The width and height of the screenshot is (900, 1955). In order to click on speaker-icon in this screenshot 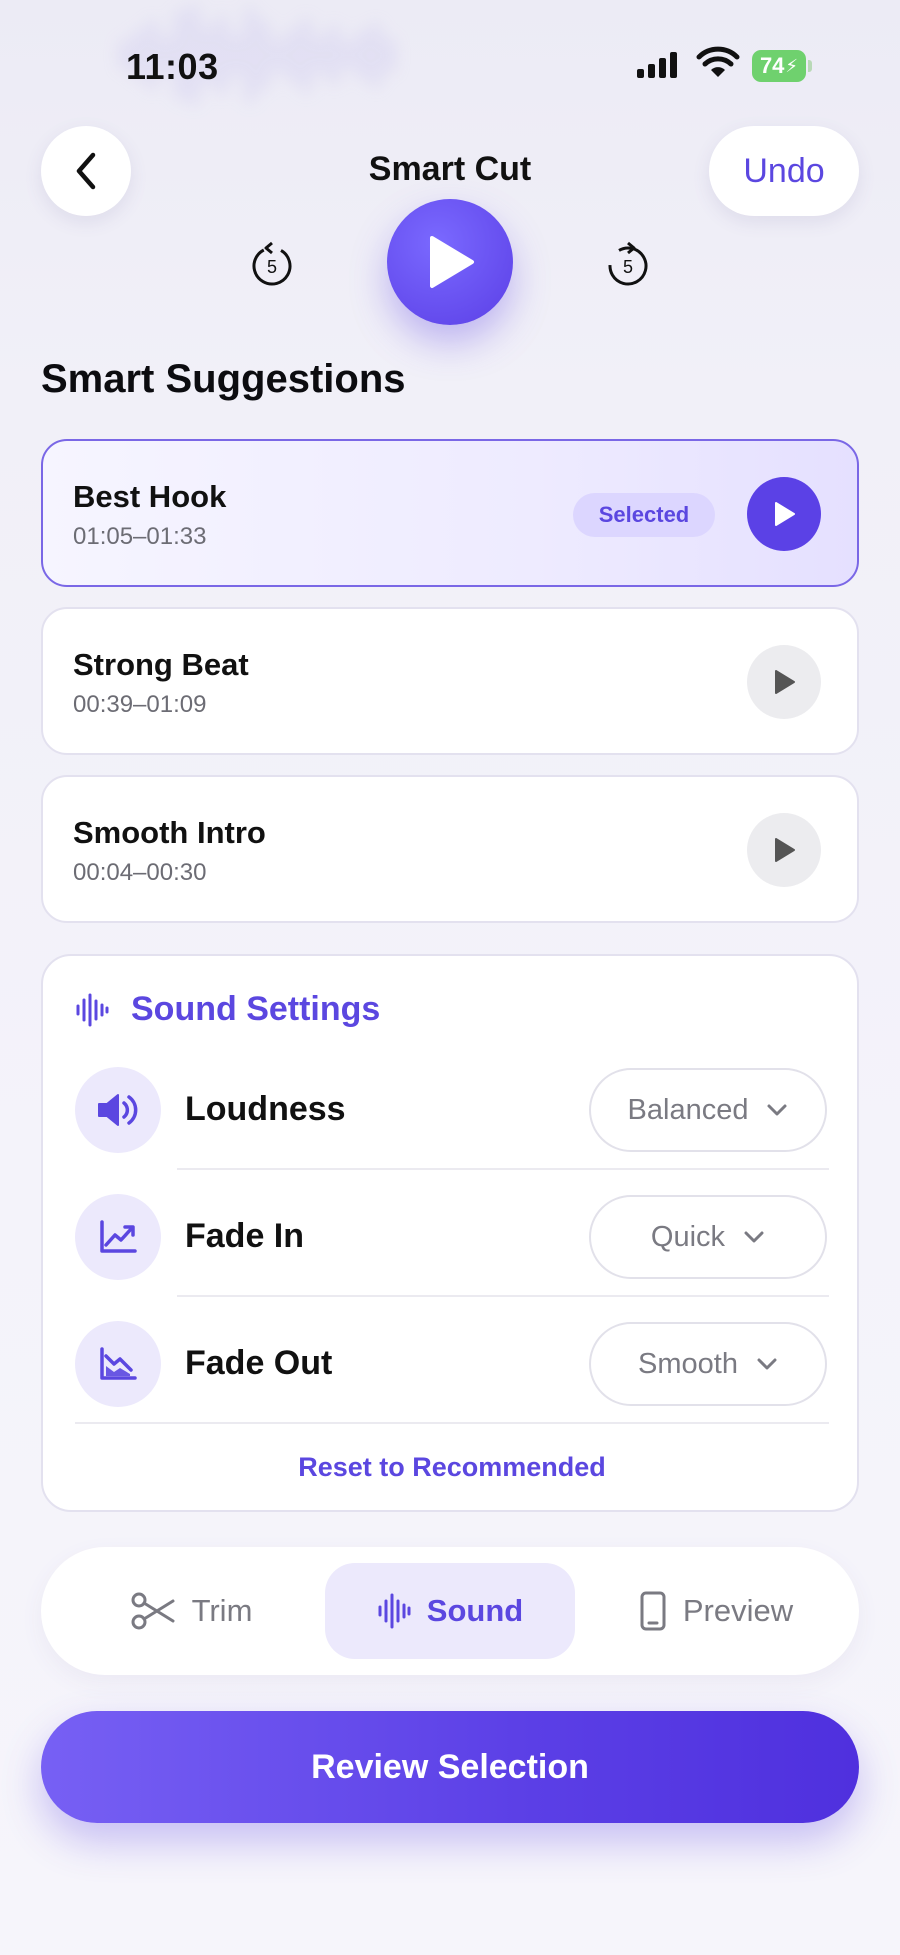, I will do `click(118, 1110)`.